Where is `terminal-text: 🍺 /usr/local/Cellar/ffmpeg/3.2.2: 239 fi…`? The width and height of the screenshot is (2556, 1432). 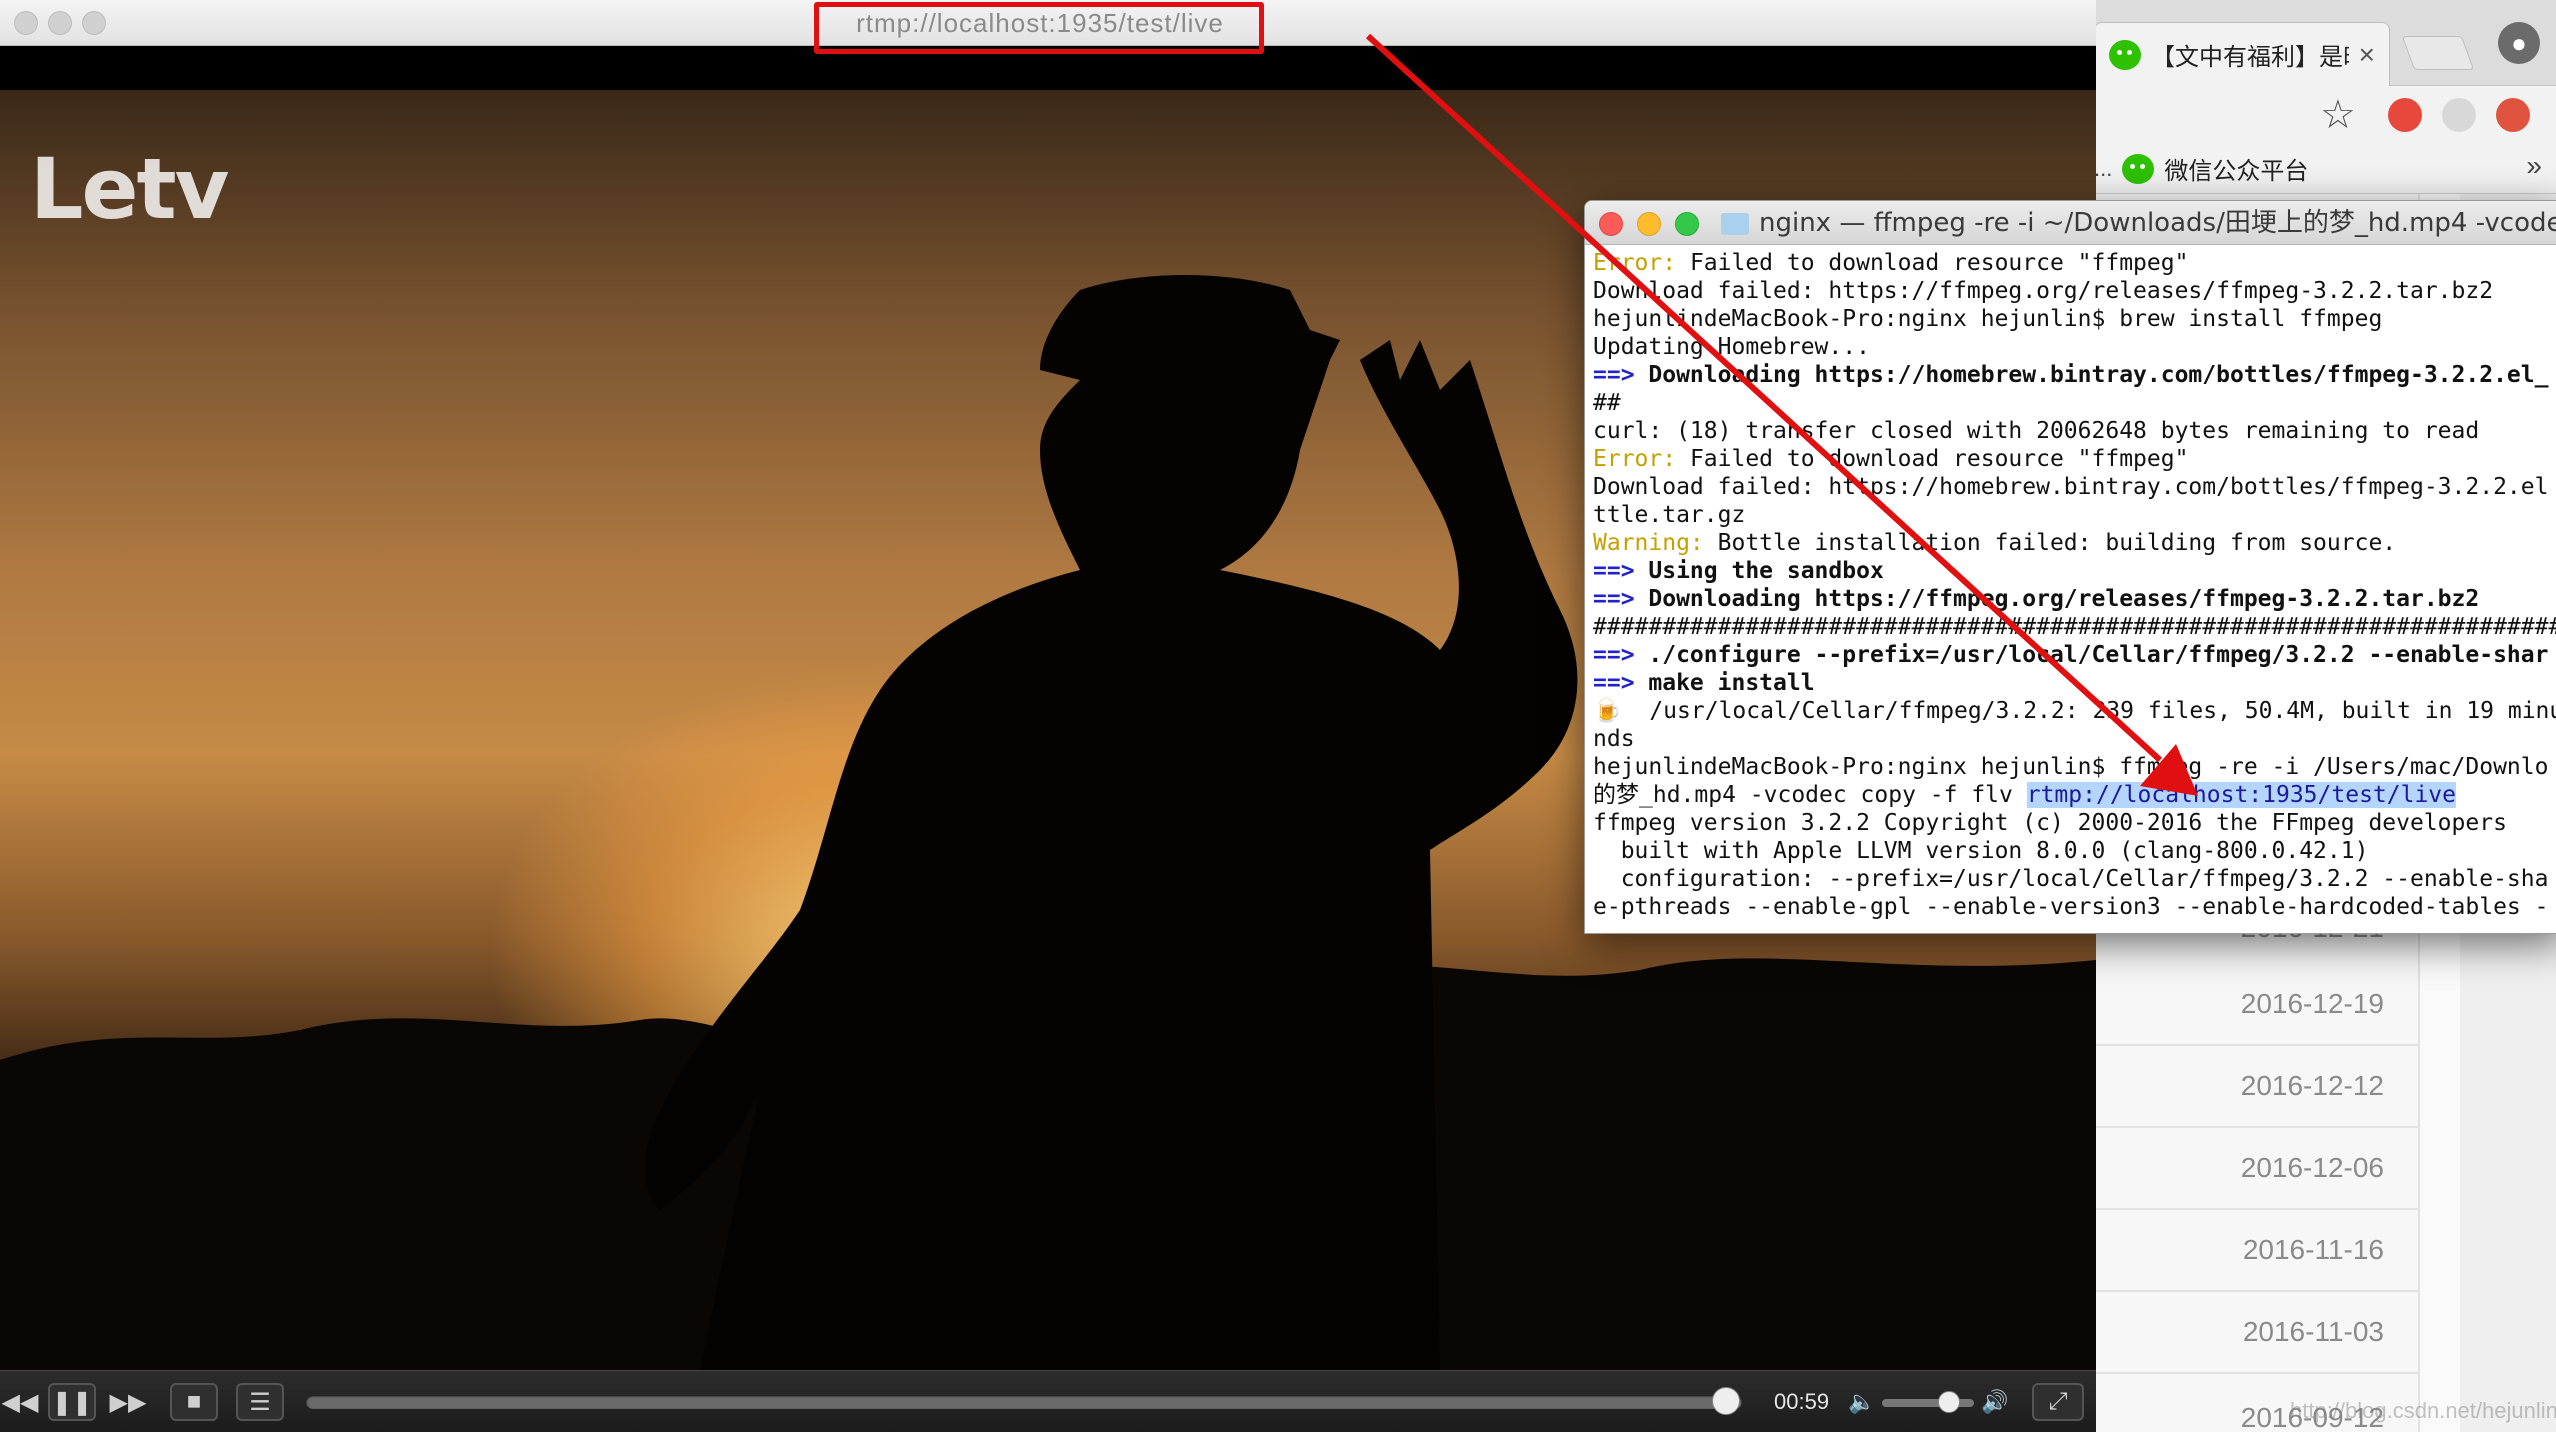 terminal-text: 🍺 /usr/local/Cellar/ffmpeg/3.2.2: 239 fi… is located at coordinates (2074, 711).